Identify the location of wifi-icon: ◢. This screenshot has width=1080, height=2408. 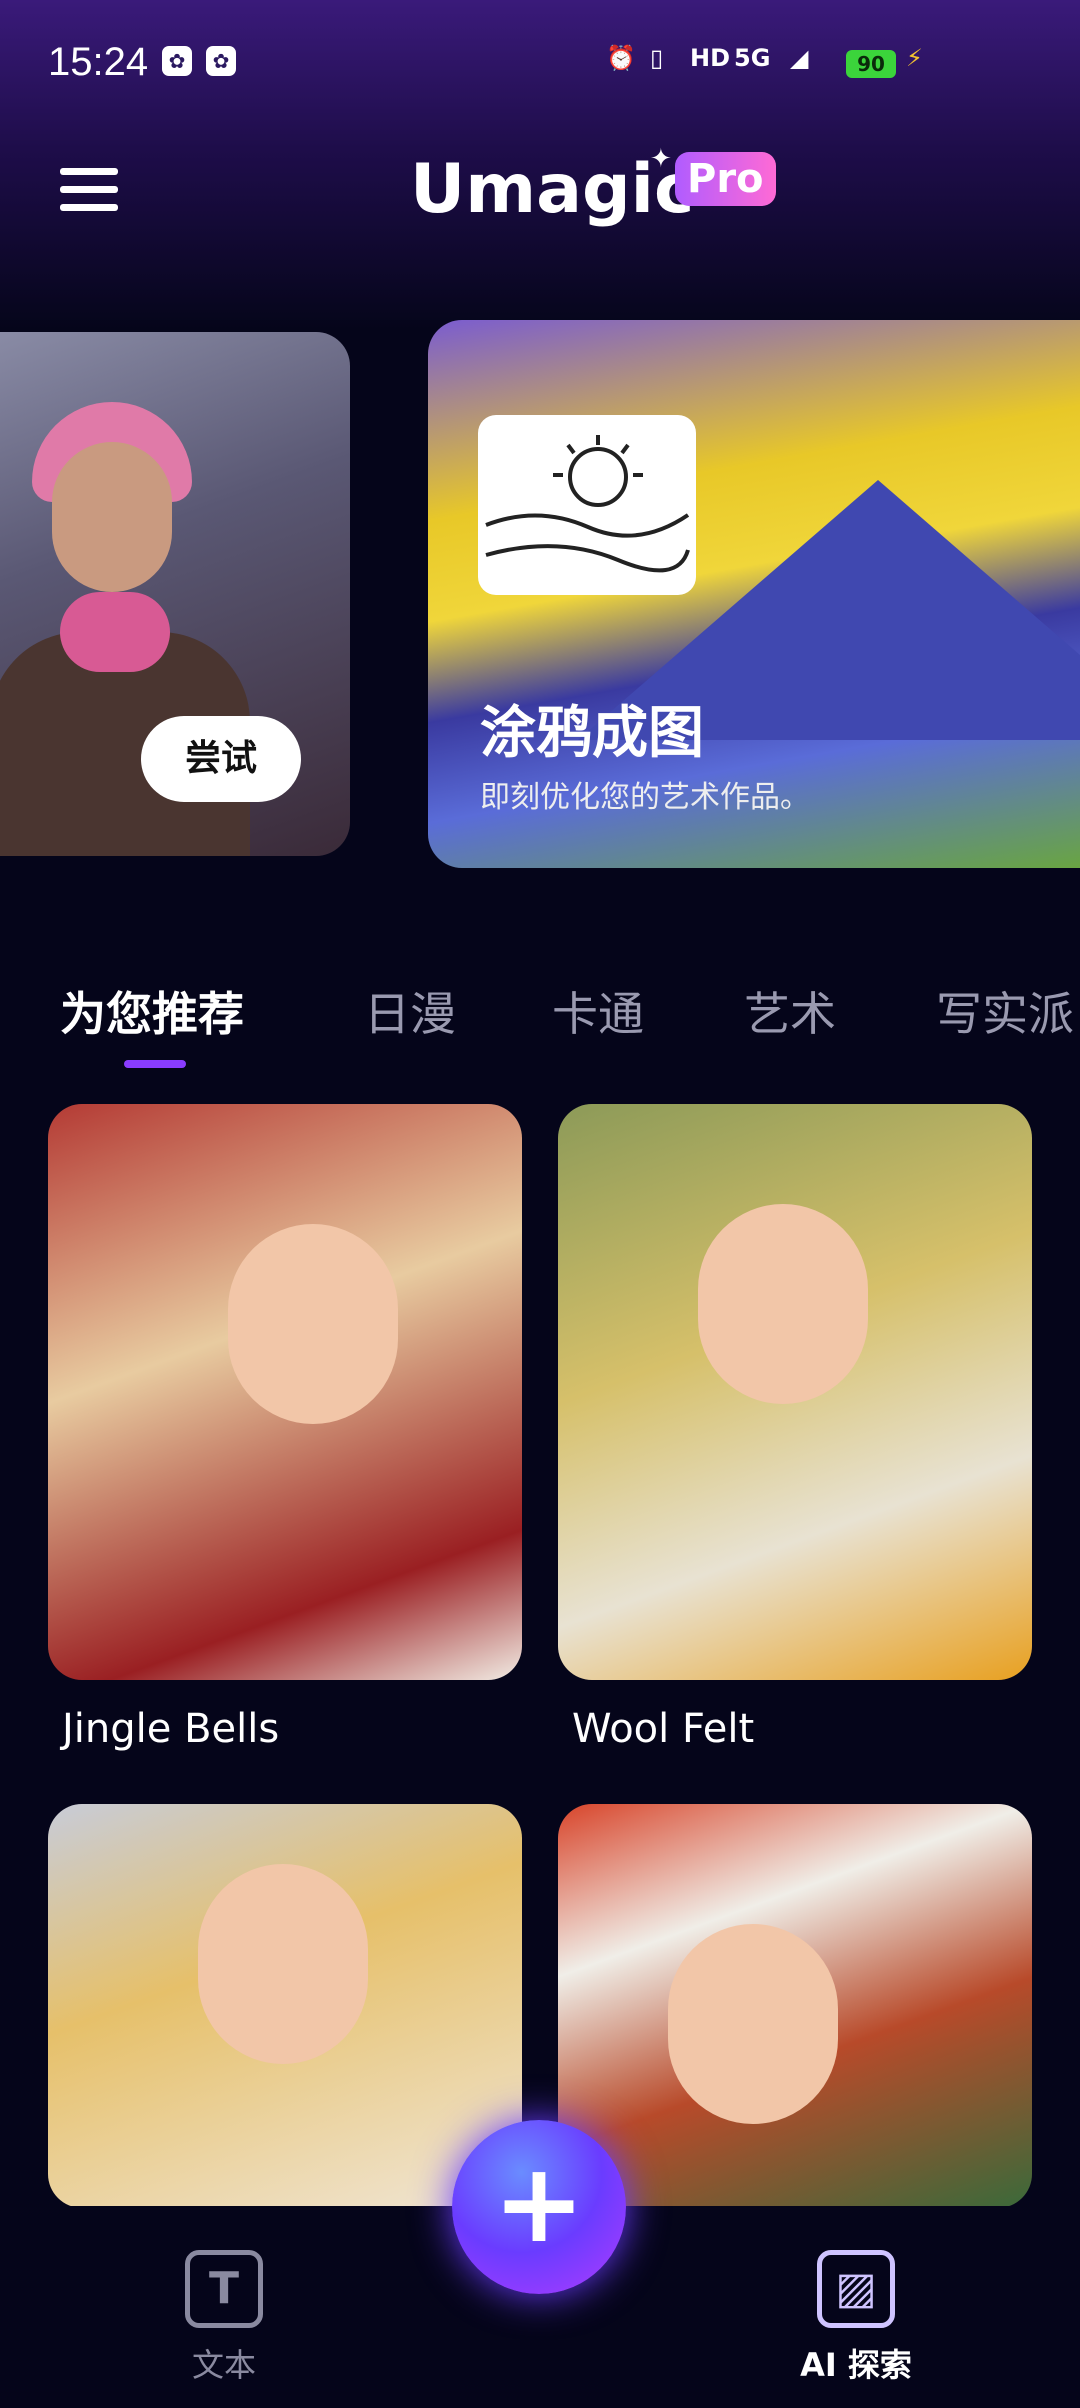
(799, 58).